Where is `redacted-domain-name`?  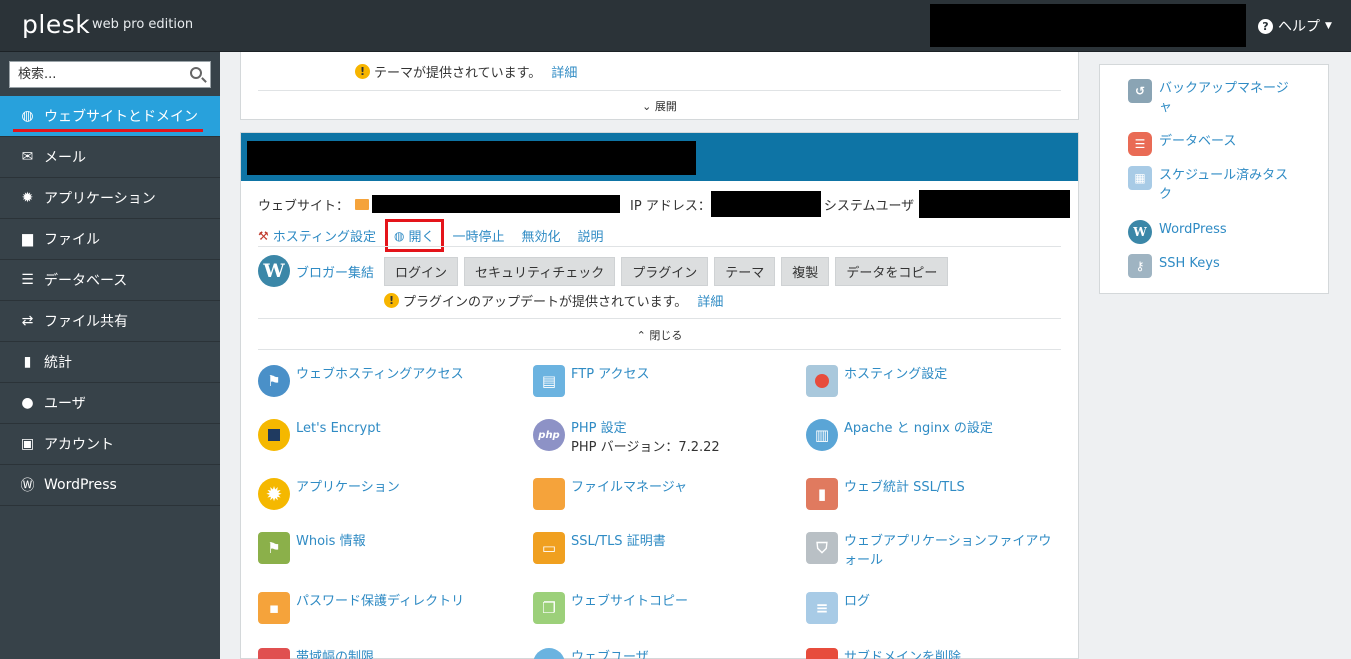
redacted-domain-name is located at coordinates (471, 158).